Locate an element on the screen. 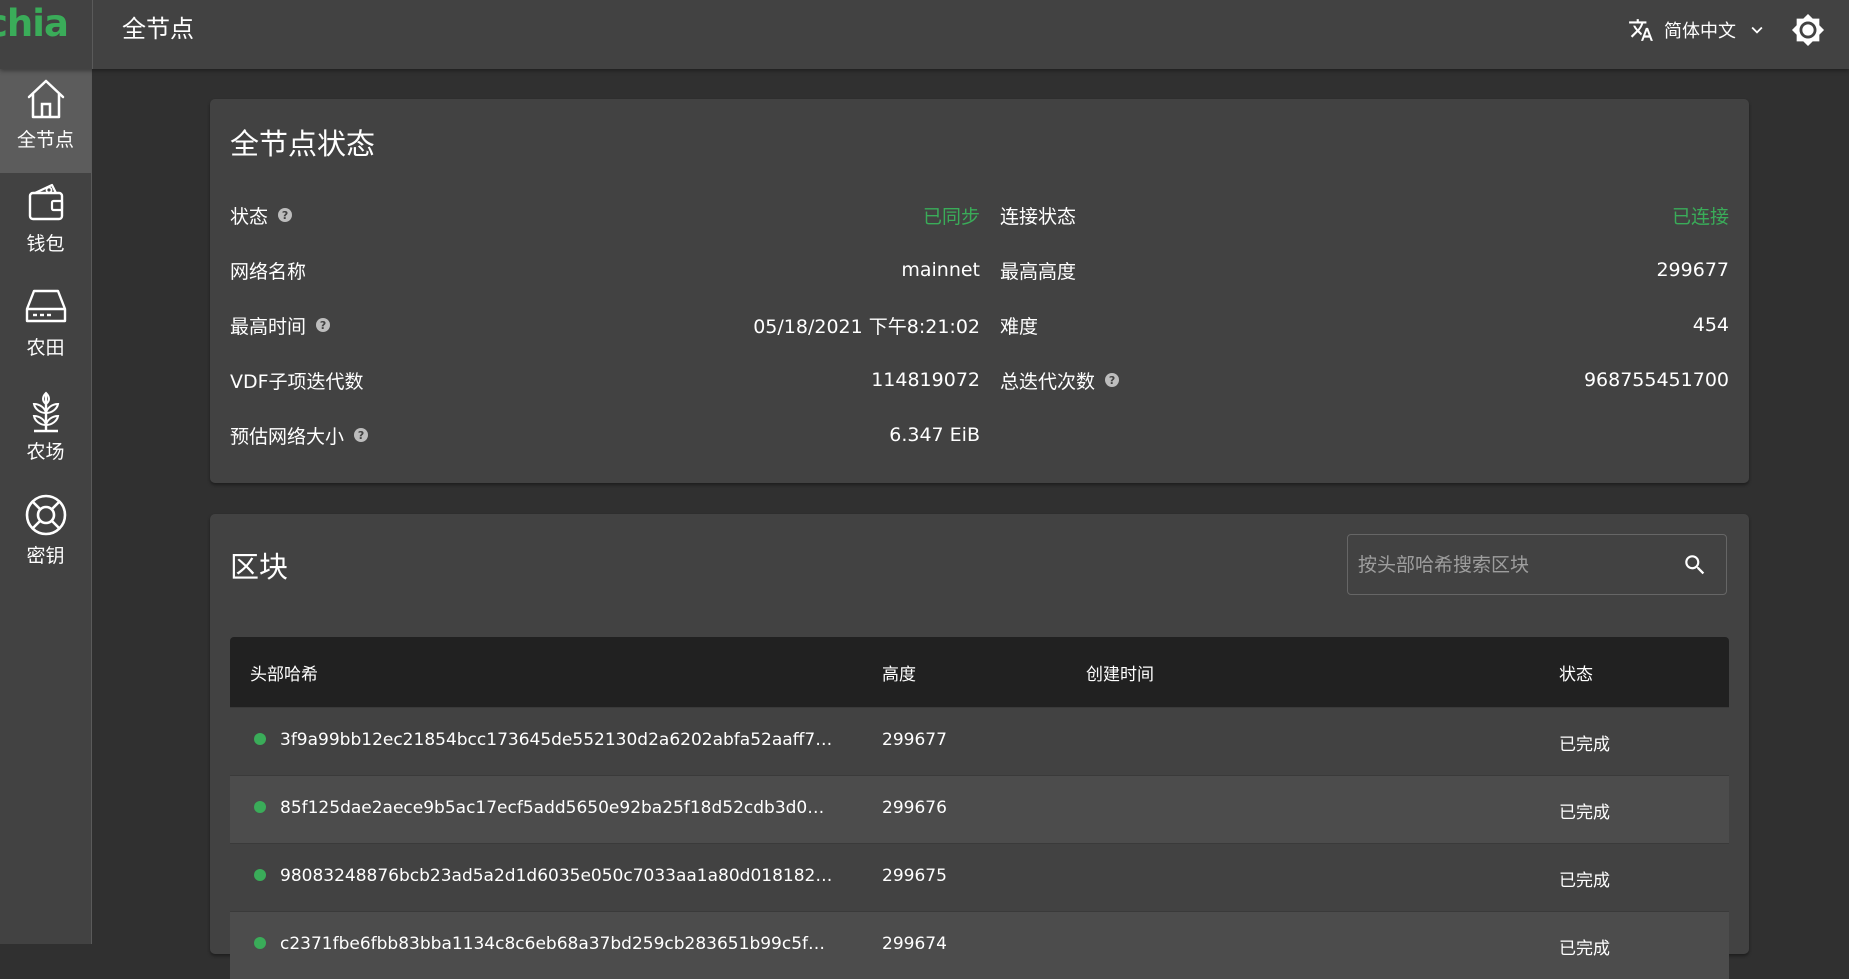 This screenshot has width=1849, height=979. language-label: 简体中文 is located at coordinates (1700, 31).